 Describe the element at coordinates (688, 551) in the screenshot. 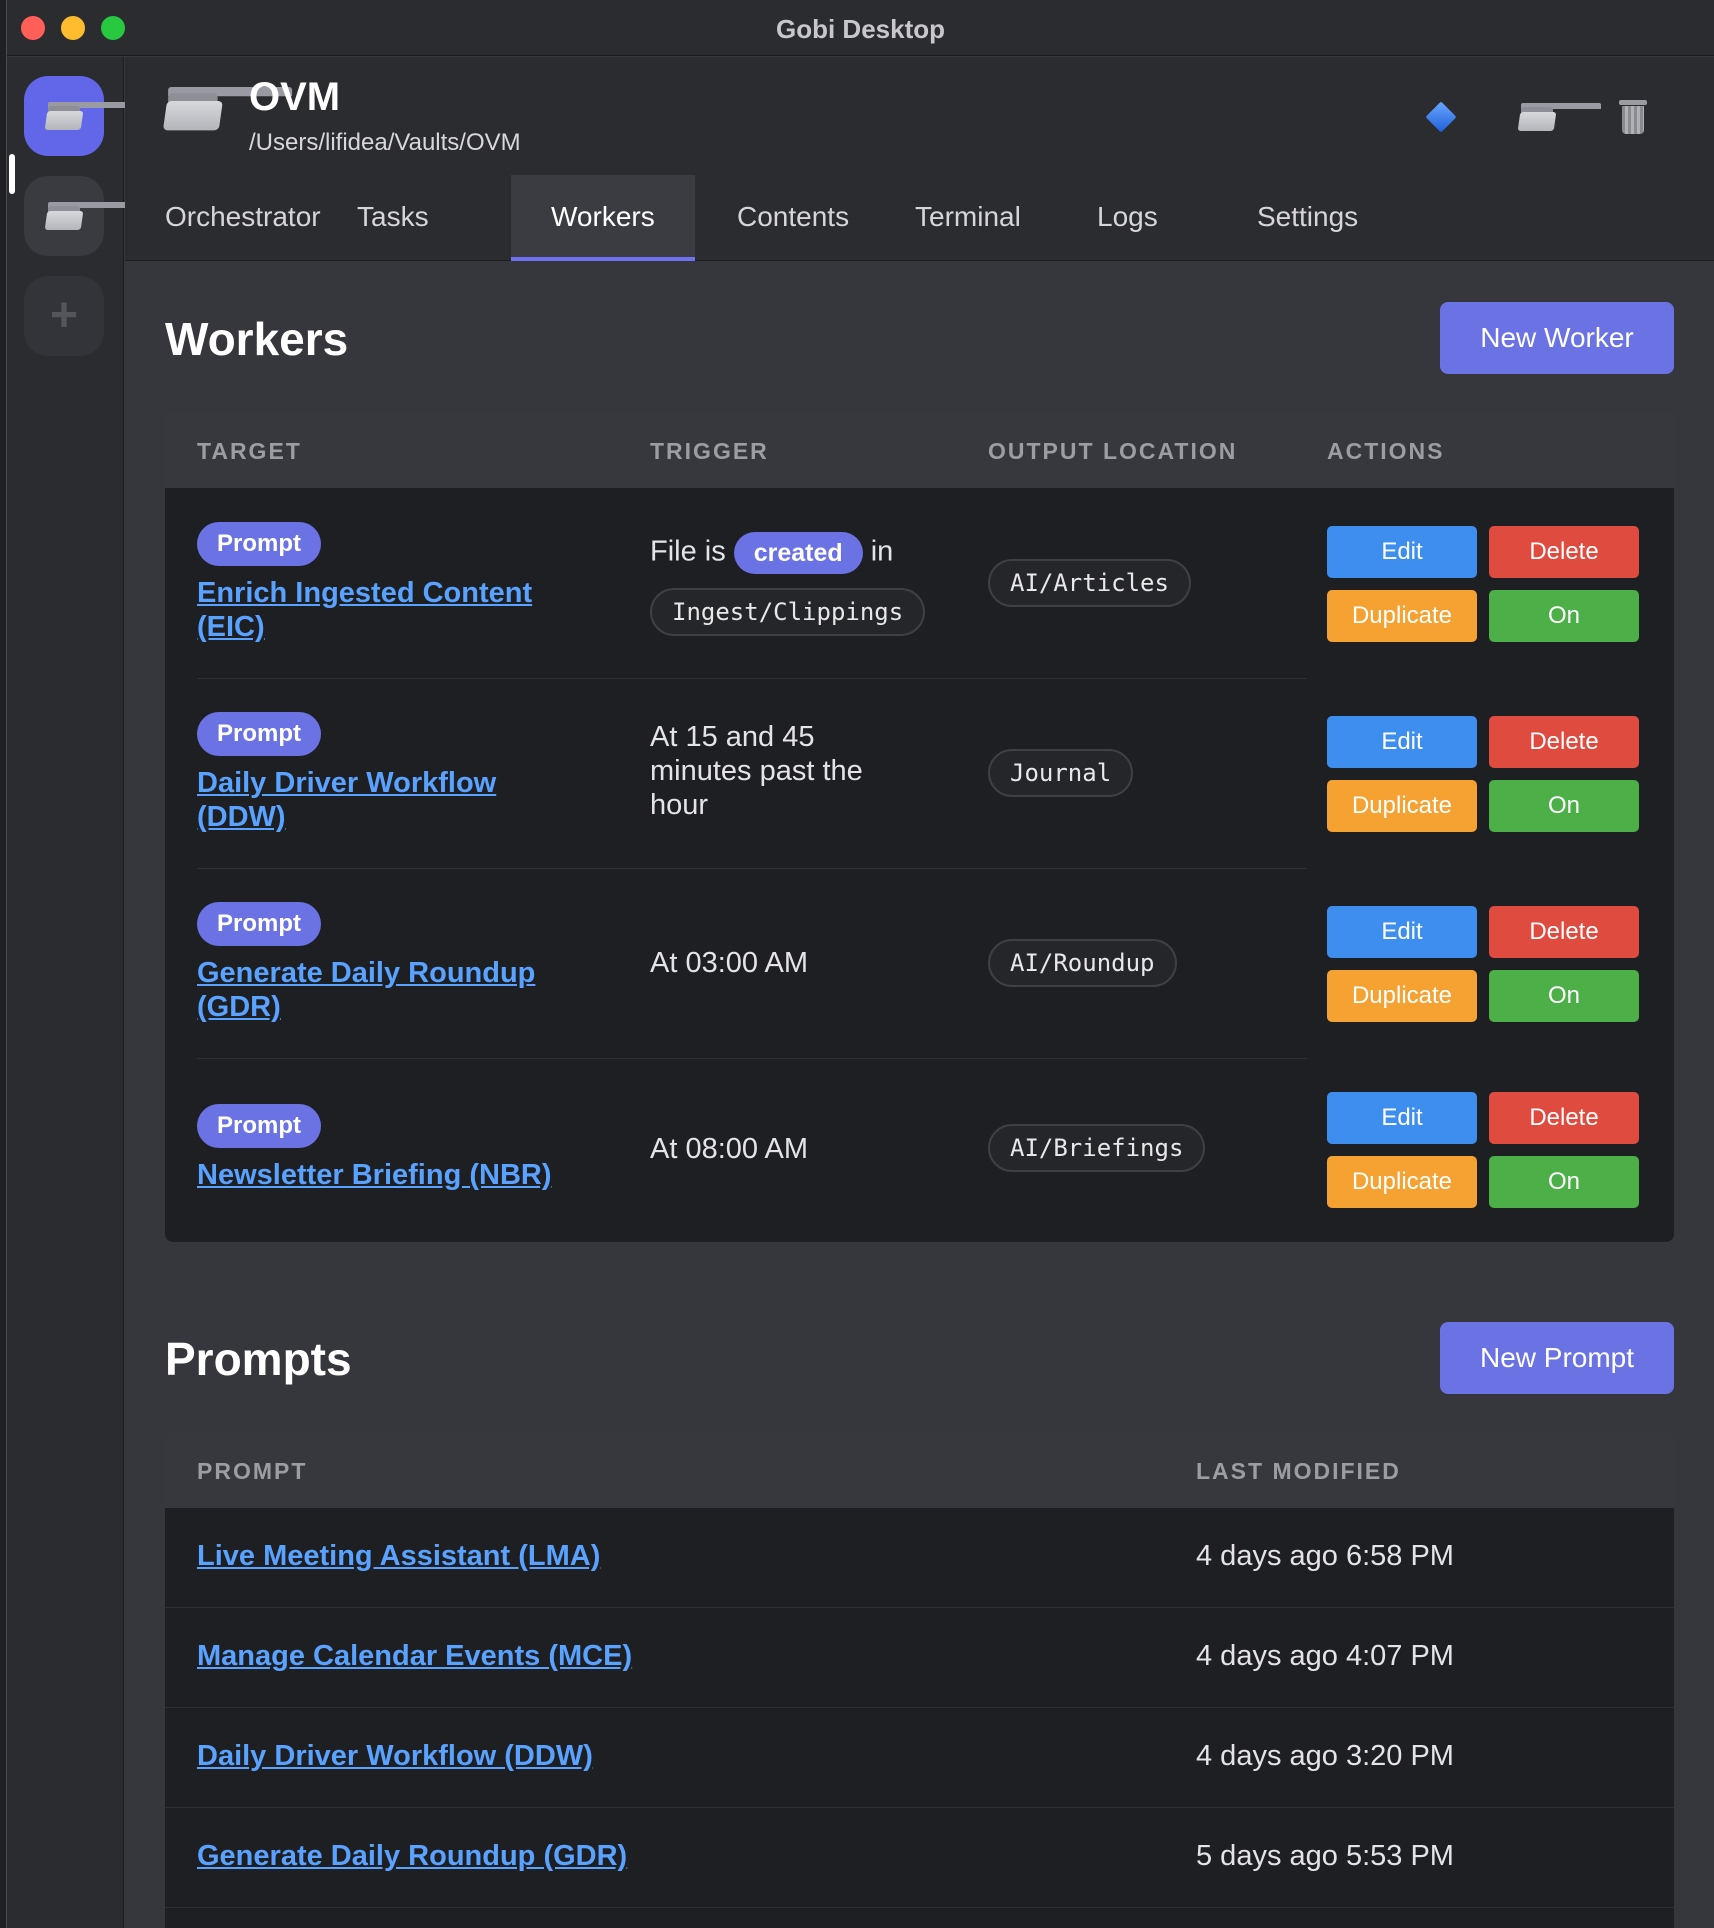

I see `trigger-prefix: File is` at that location.